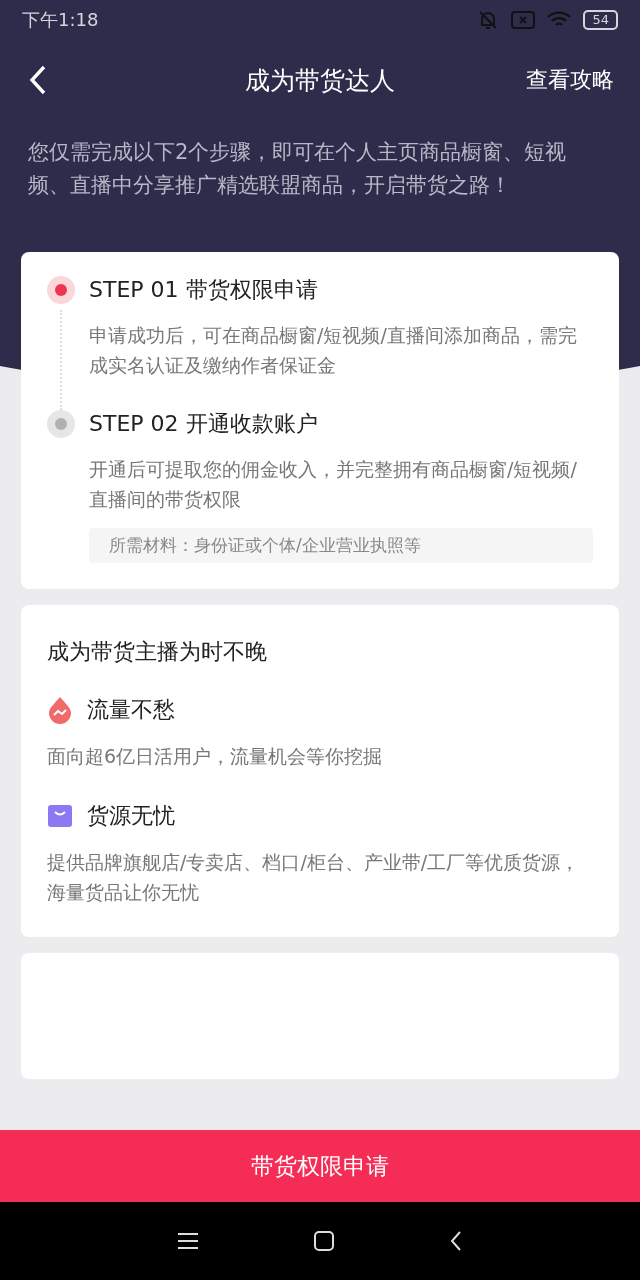 The image size is (640, 1280). What do you see at coordinates (60, 20) in the screenshot?
I see `status-time: 下午1:18` at bounding box center [60, 20].